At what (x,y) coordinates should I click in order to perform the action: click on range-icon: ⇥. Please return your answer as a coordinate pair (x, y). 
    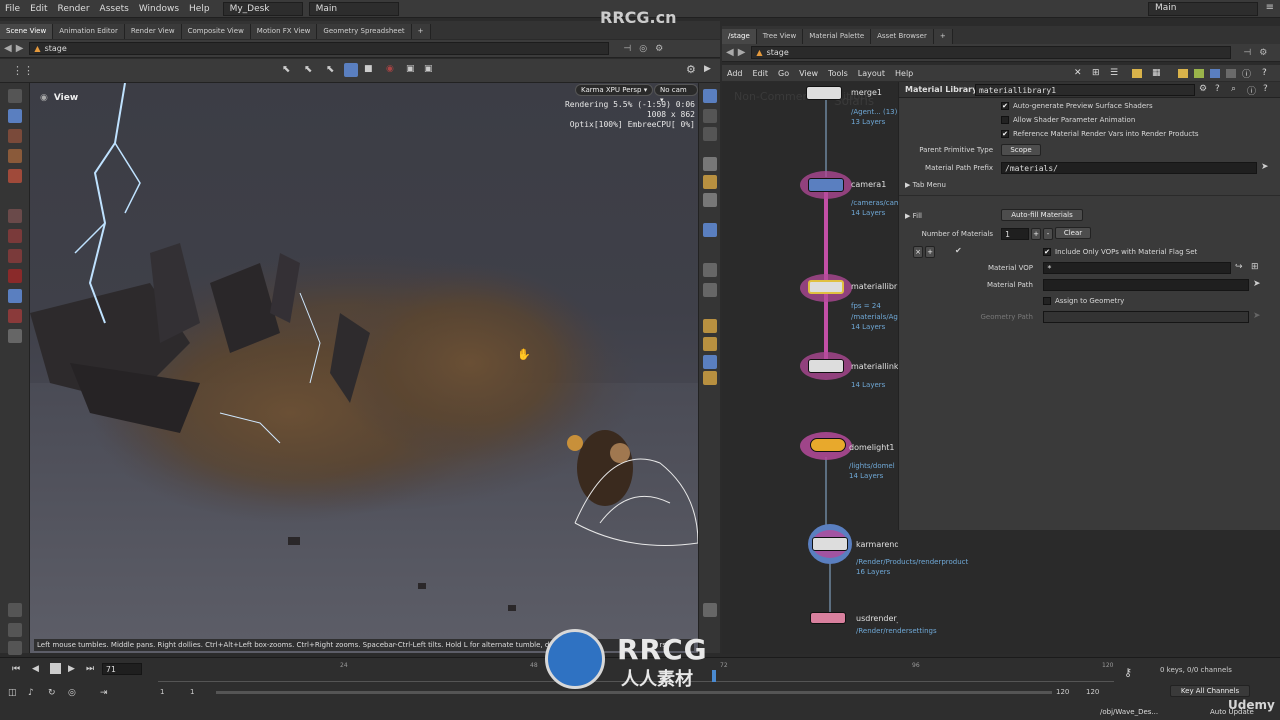
    Looking at the image, I should click on (104, 693).